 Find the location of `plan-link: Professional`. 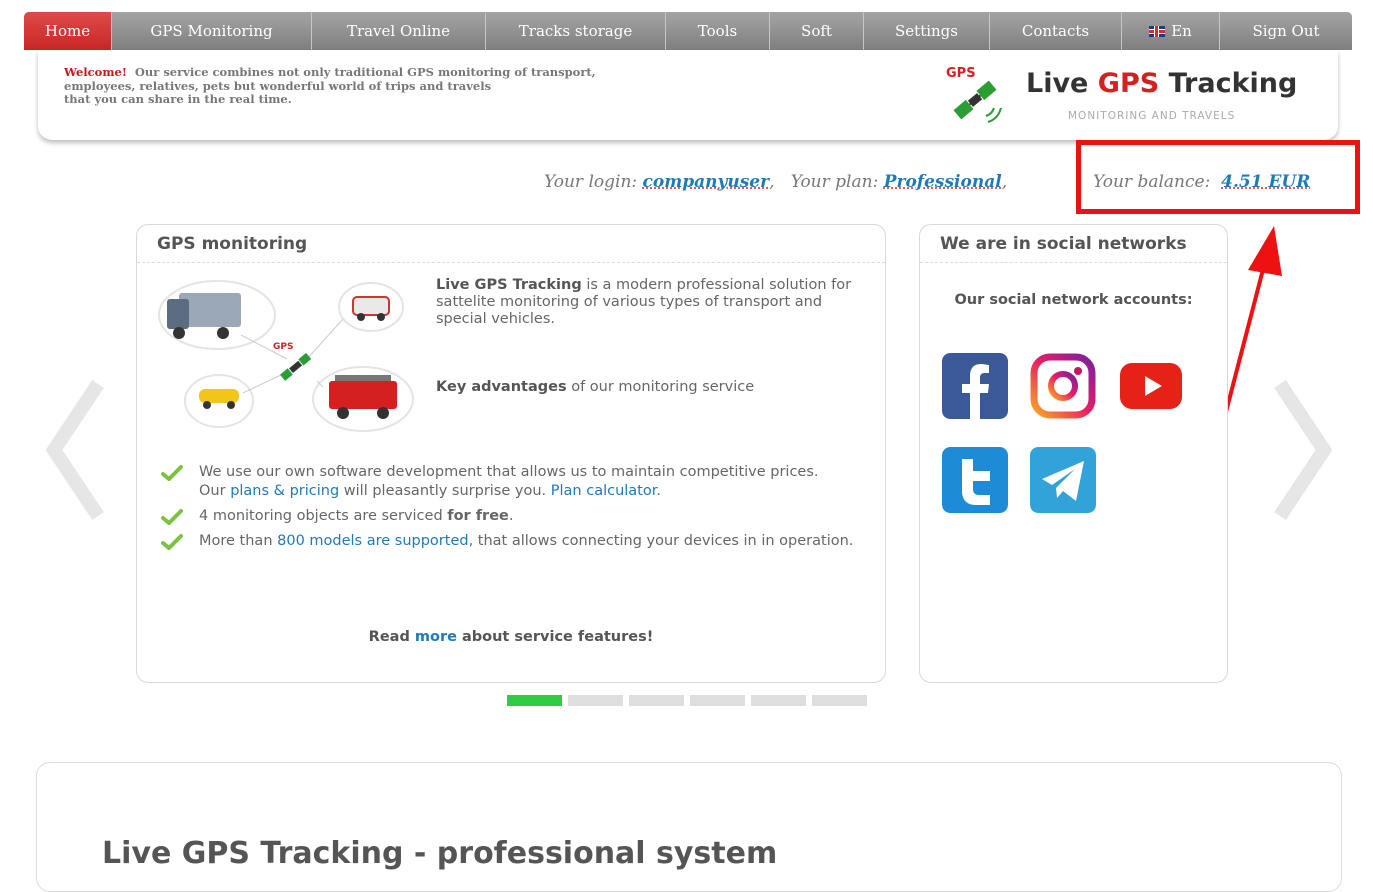

plan-link: Professional is located at coordinates (943, 182).